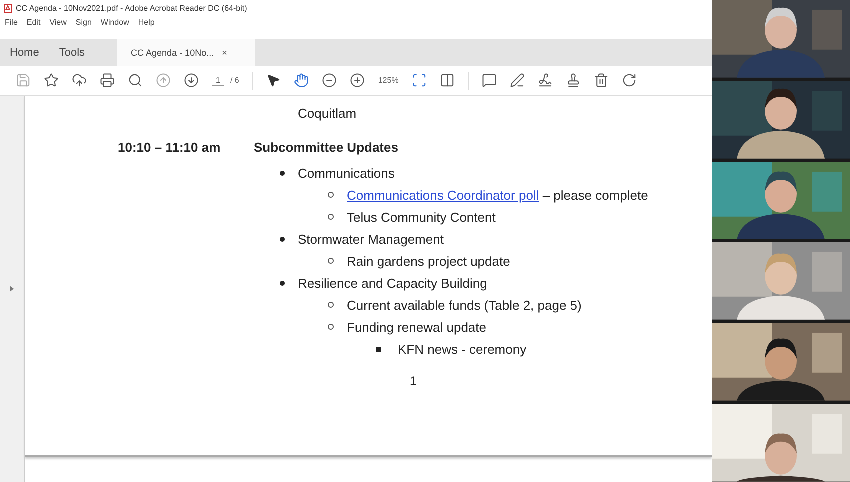 This screenshot has height=482, width=850. What do you see at coordinates (601, 80) in the screenshot?
I see `trash-icon` at bounding box center [601, 80].